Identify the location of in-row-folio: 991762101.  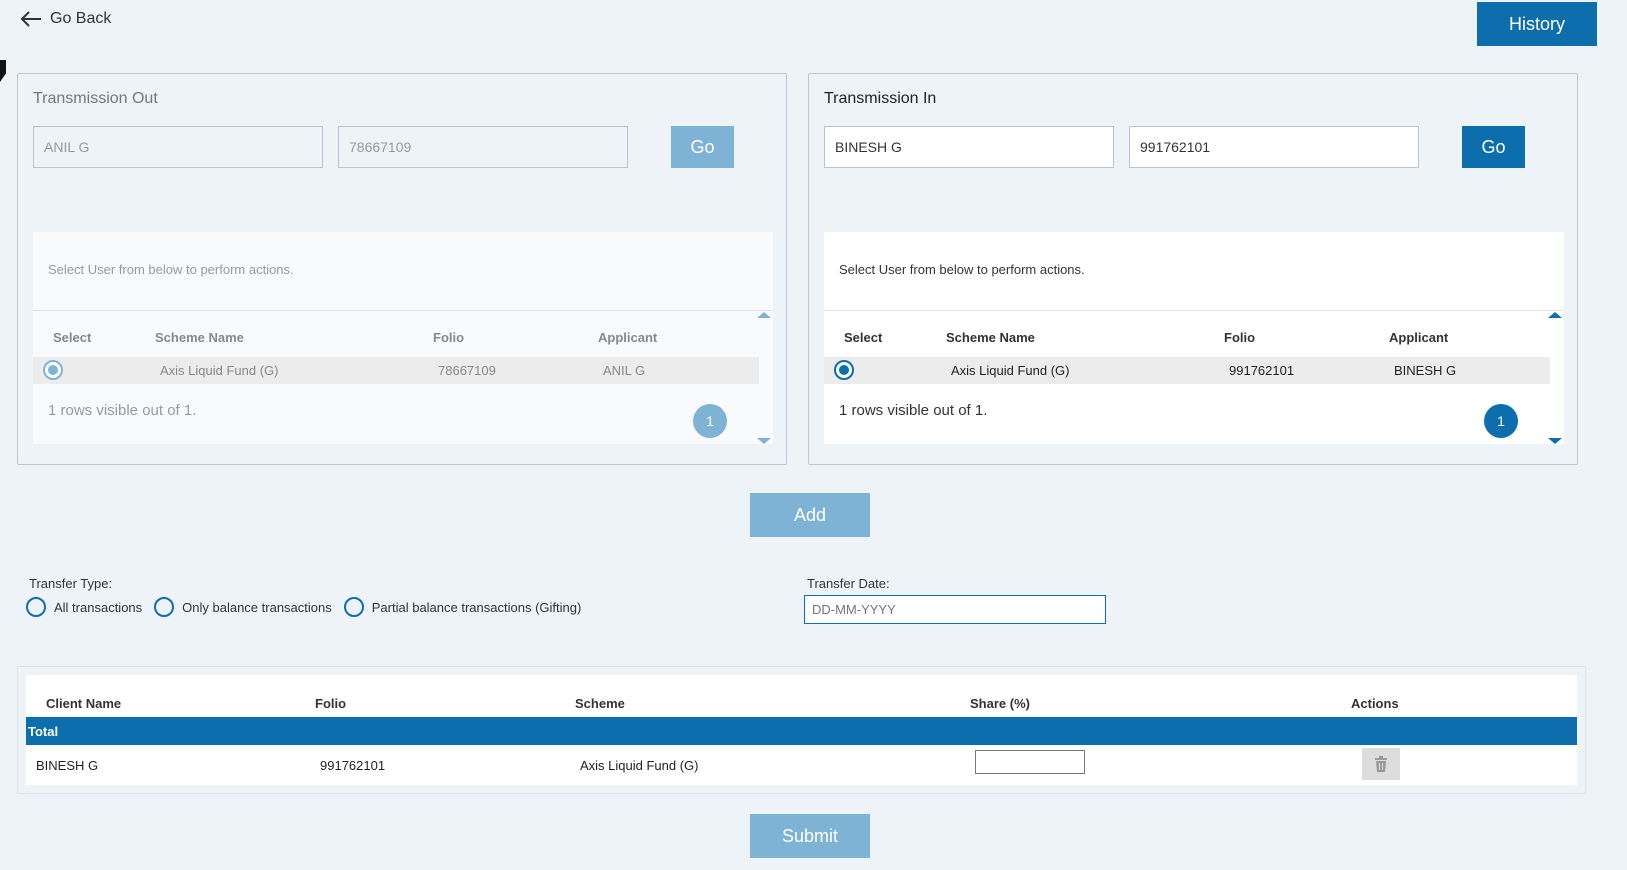
(1262, 370).